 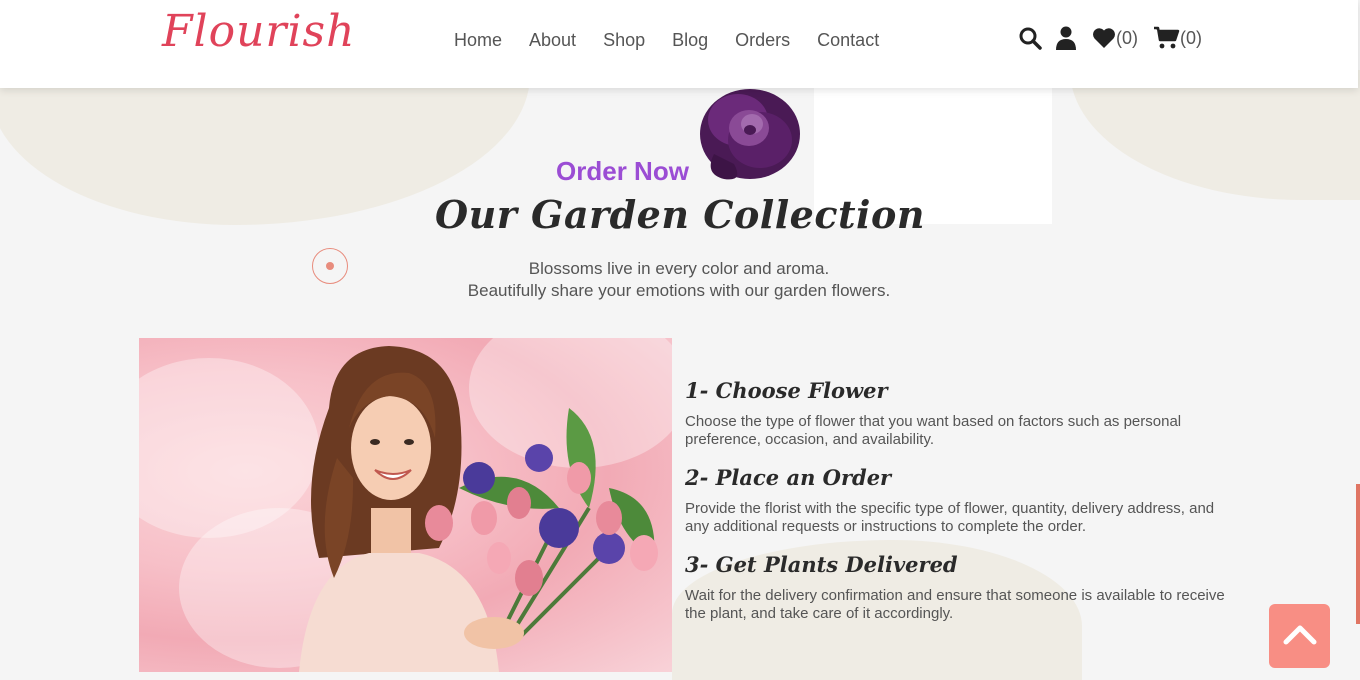 I want to click on chevron-up-icon, so click(x=1300, y=636).